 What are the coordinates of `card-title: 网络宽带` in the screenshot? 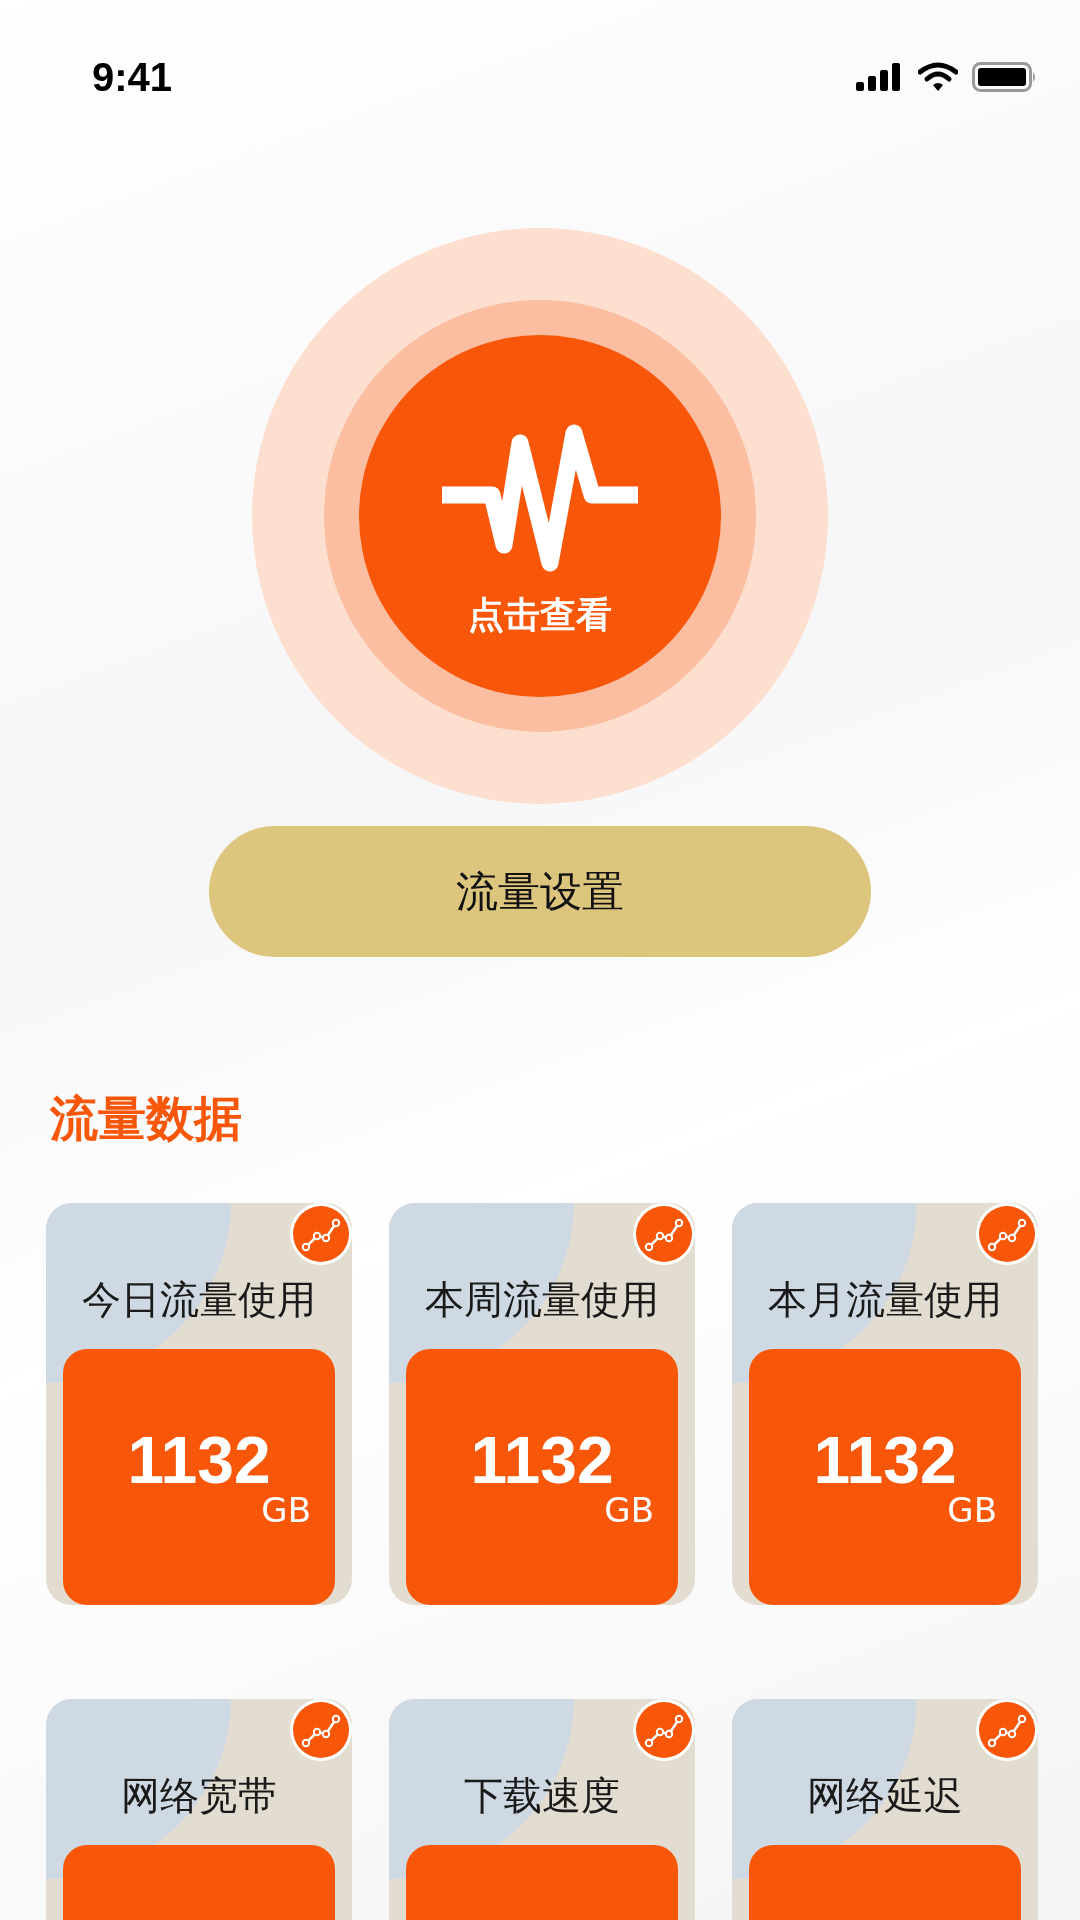 It's located at (199, 1796).